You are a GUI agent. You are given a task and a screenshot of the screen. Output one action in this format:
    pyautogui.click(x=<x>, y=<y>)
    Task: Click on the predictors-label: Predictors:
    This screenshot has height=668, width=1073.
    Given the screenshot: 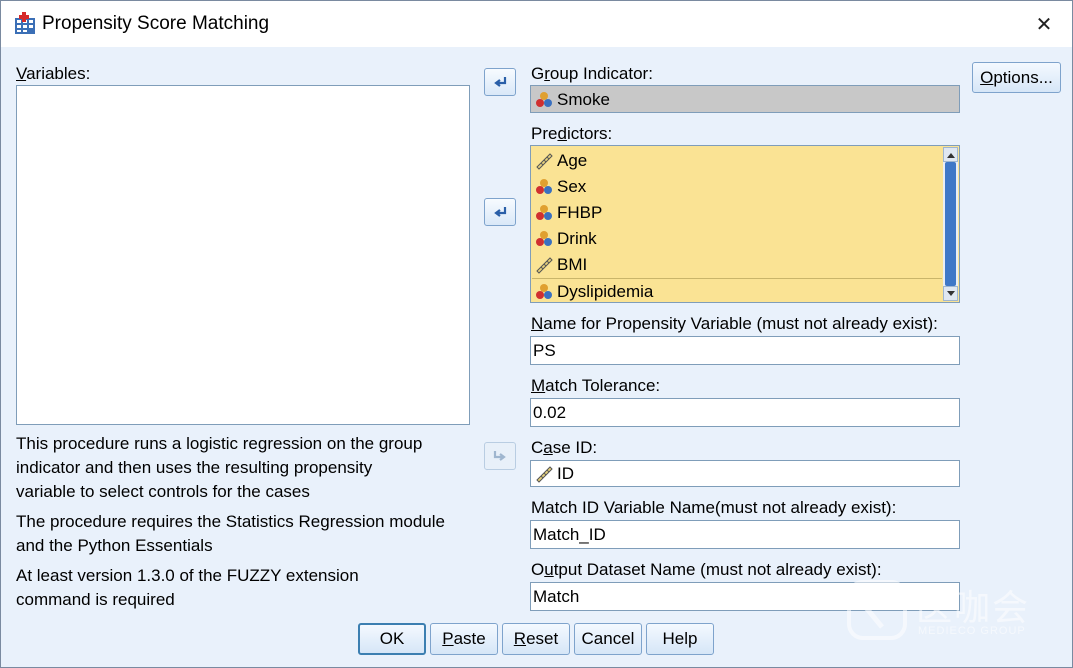 What is the action you would take?
    pyautogui.click(x=572, y=133)
    